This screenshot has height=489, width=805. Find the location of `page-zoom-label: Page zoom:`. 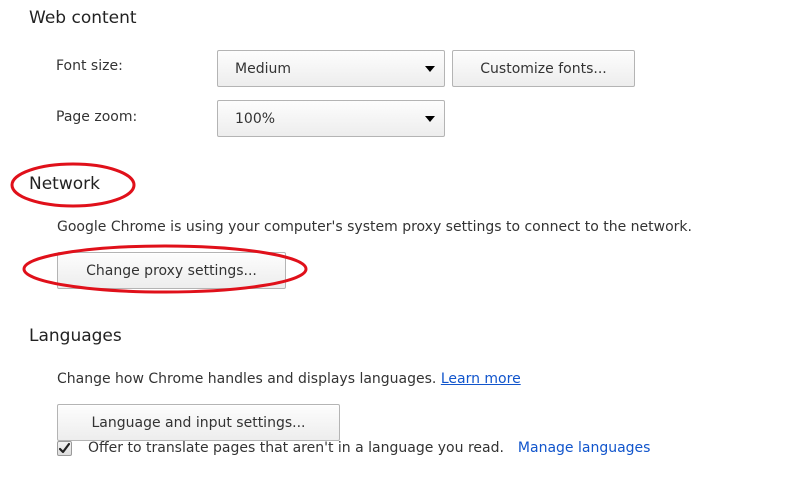

page-zoom-label: Page zoom: is located at coordinates (97, 117).